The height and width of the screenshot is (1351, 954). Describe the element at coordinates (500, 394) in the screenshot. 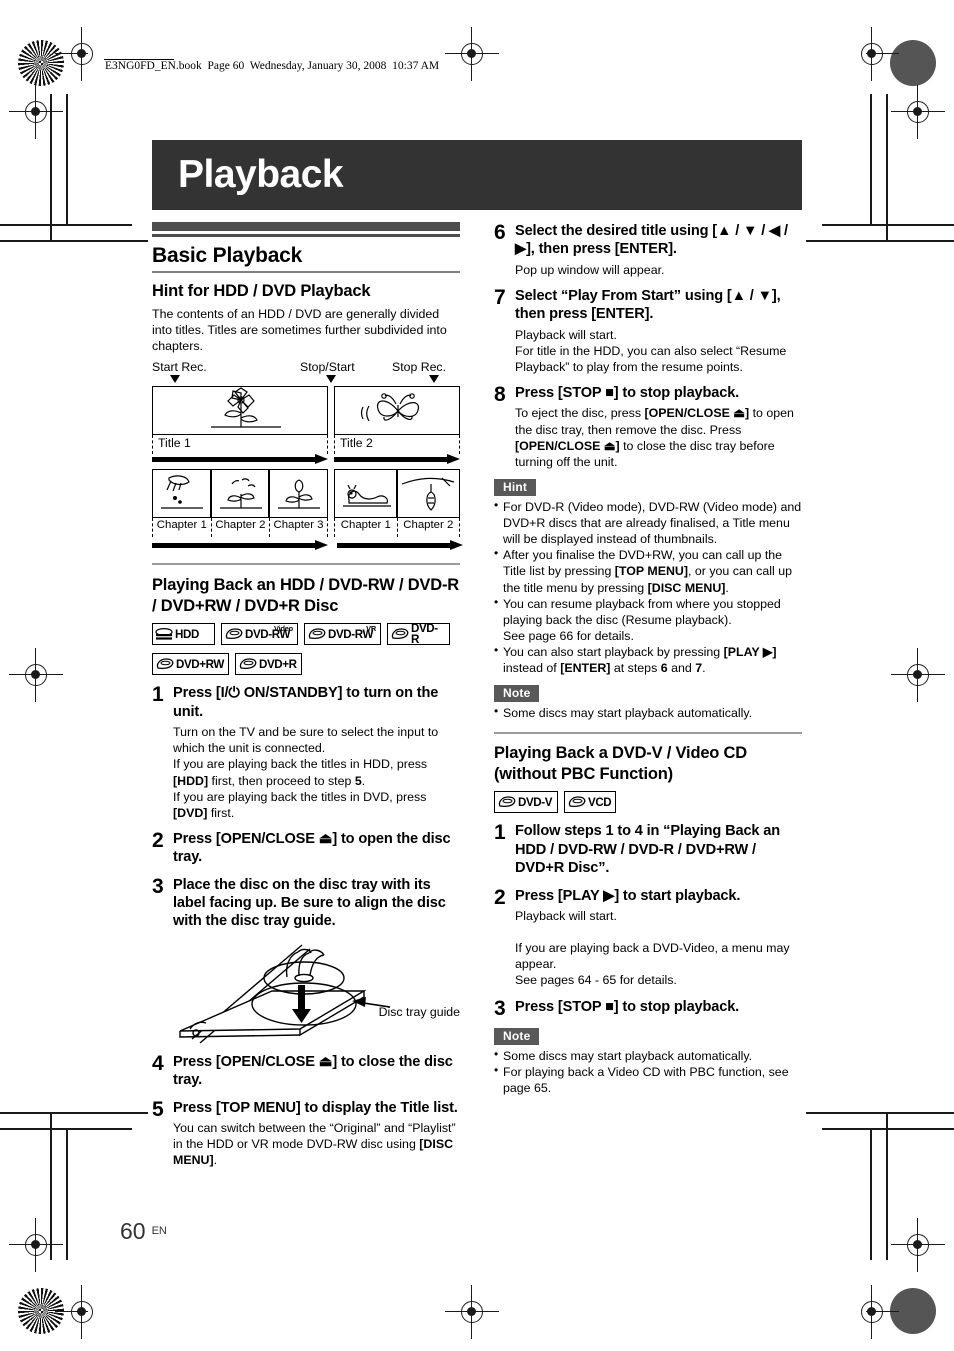

I see `step-number: 8` at that location.